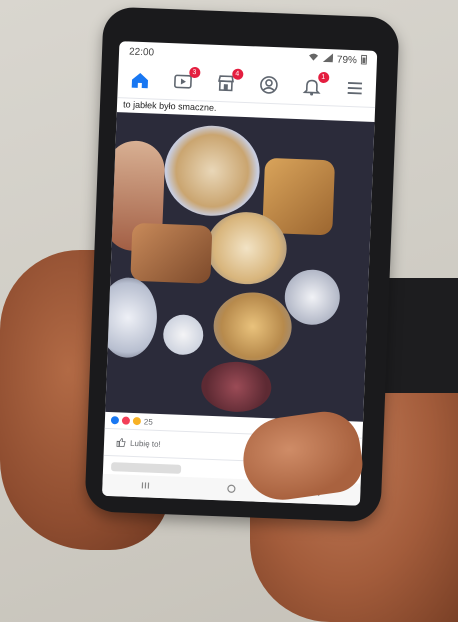  What do you see at coordinates (137, 421) in the screenshot?
I see `haha-reaction-icon` at bounding box center [137, 421].